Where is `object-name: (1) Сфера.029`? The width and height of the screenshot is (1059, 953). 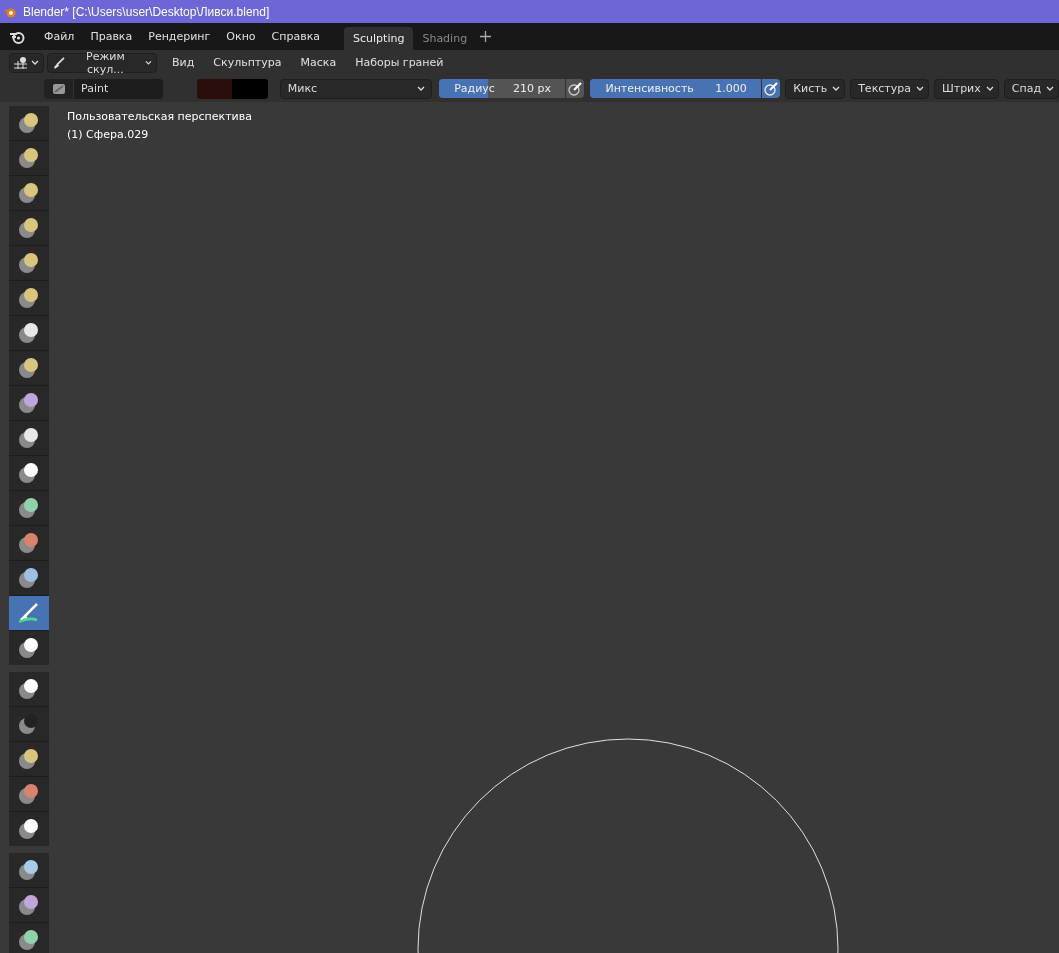
object-name: (1) Сфера.029 is located at coordinates (108, 134).